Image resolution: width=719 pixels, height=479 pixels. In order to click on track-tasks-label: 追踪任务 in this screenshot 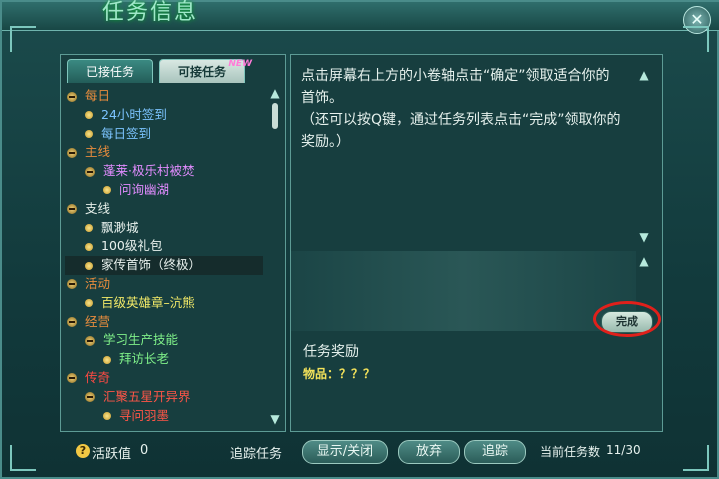, I will do `click(256, 454)`.